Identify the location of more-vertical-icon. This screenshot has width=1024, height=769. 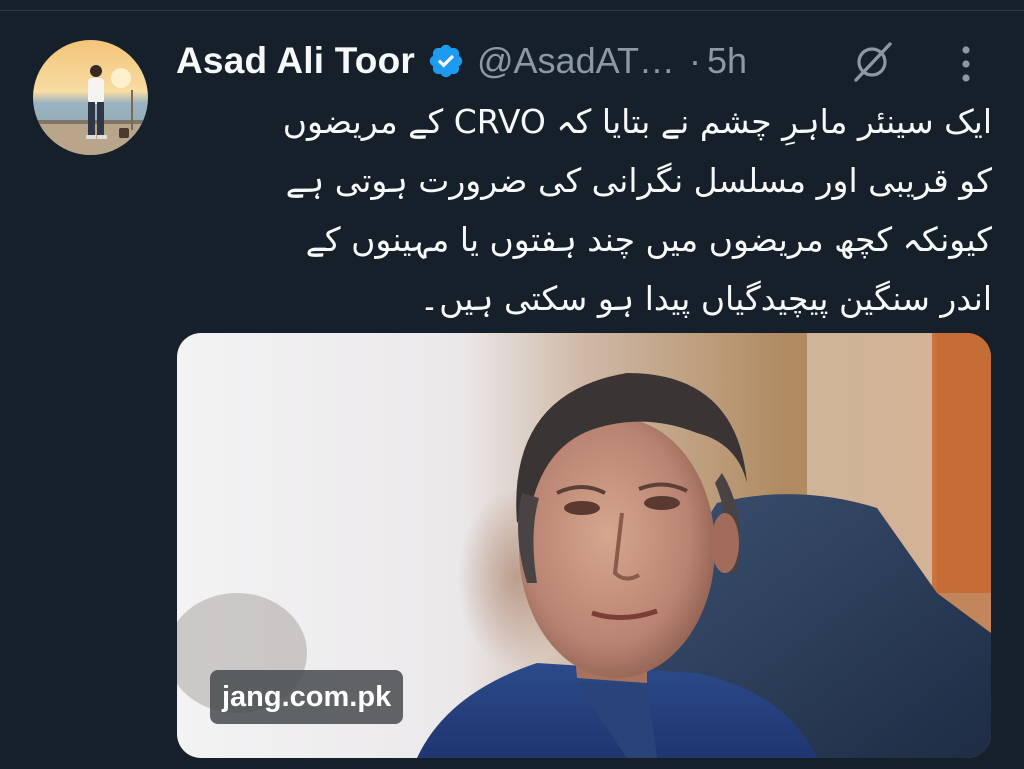
(966, 64).